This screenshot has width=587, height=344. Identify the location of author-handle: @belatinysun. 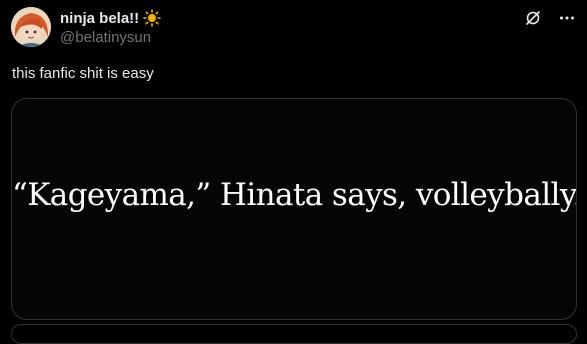
(105, 37).